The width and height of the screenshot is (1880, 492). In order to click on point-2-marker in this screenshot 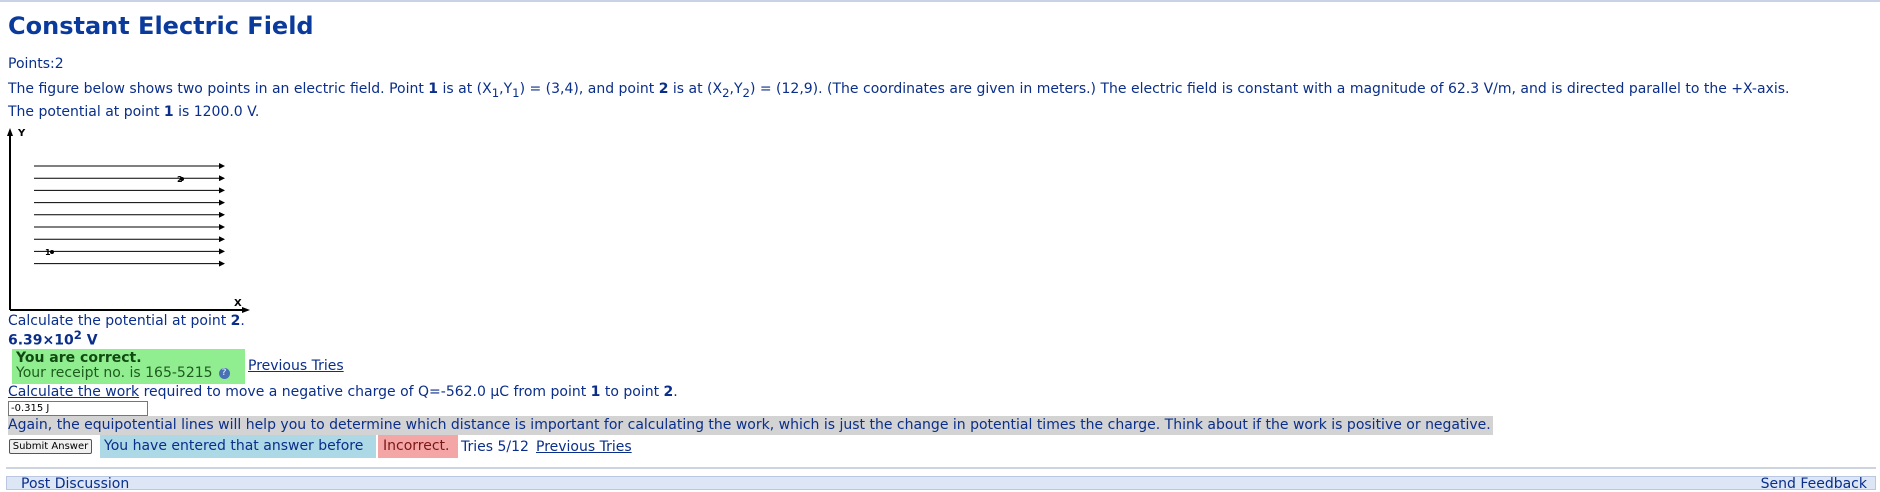, I will do `click(182, 179)`.